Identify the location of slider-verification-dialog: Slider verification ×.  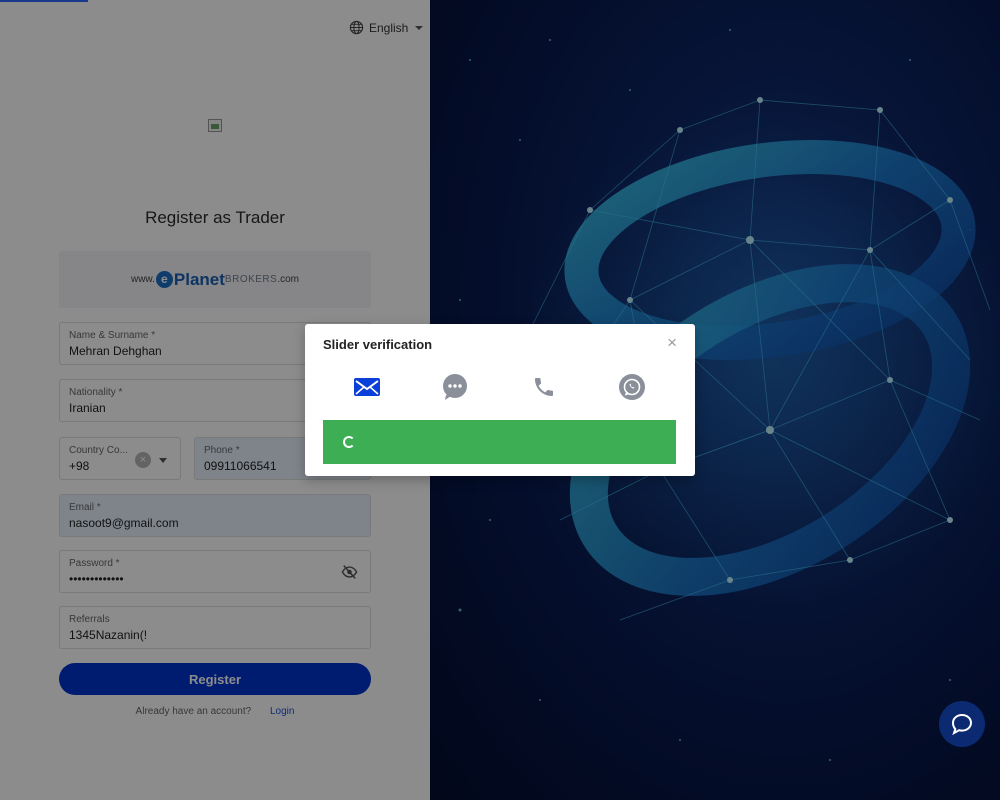
(500, 400).